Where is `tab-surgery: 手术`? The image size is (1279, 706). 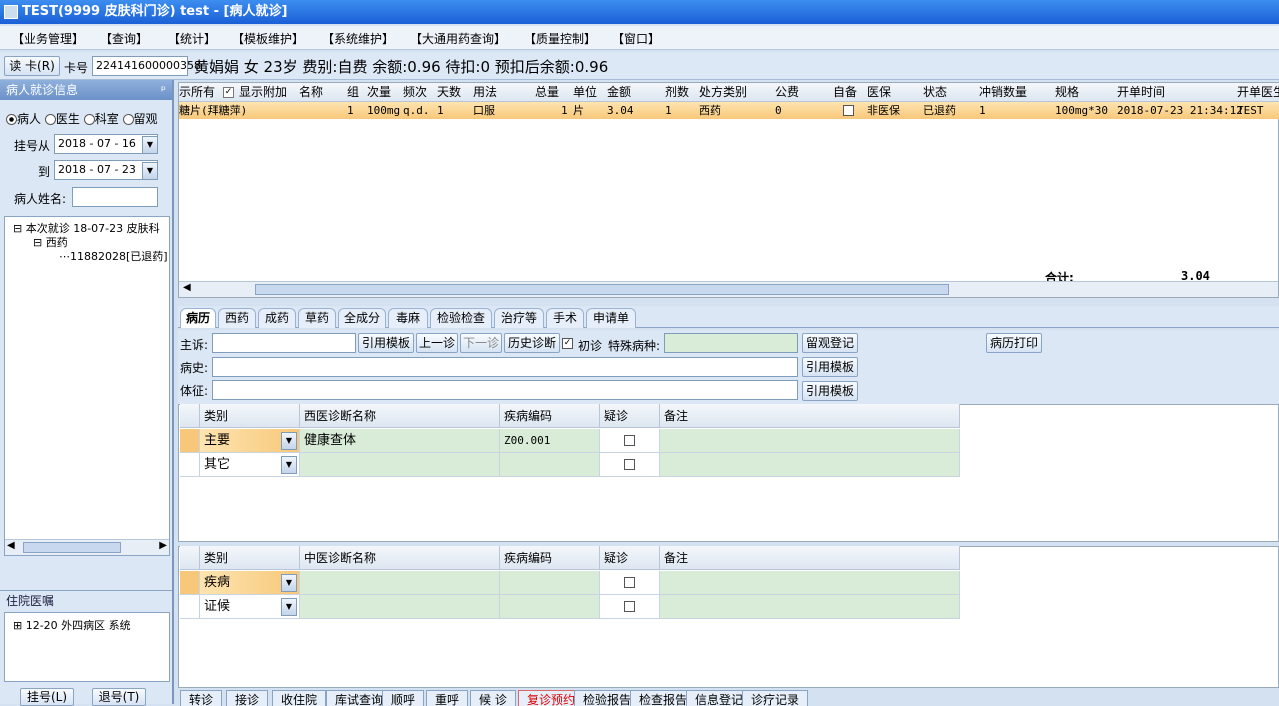
tab-surgery: 手术 is located at coordinates (565, 318).